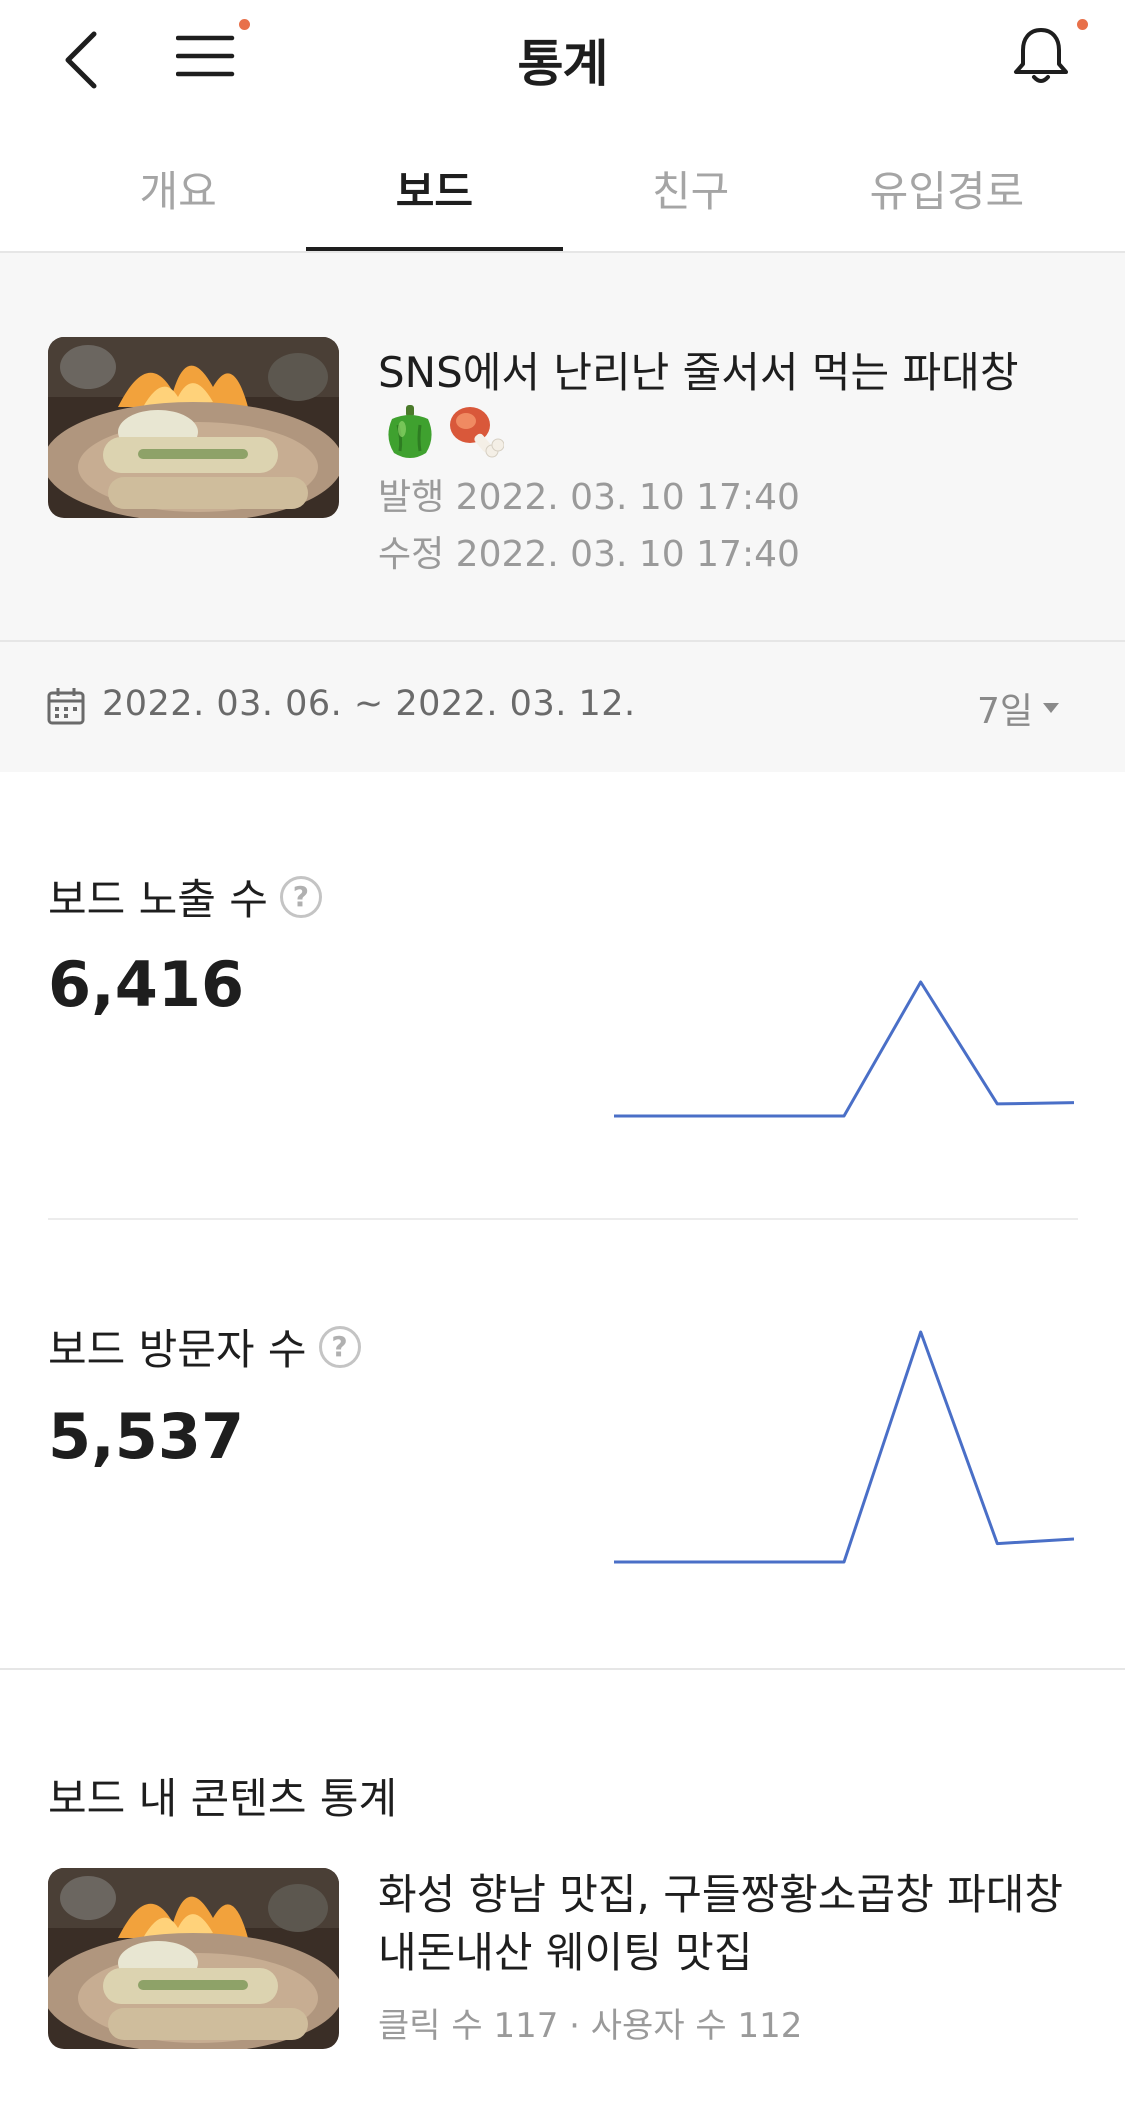 Image resolution: width=1125 pixels, height=2107 pixels. I want to click on post-title: SNS에서 난리난 줄서서 먹는 파대창, so click(728, 373).